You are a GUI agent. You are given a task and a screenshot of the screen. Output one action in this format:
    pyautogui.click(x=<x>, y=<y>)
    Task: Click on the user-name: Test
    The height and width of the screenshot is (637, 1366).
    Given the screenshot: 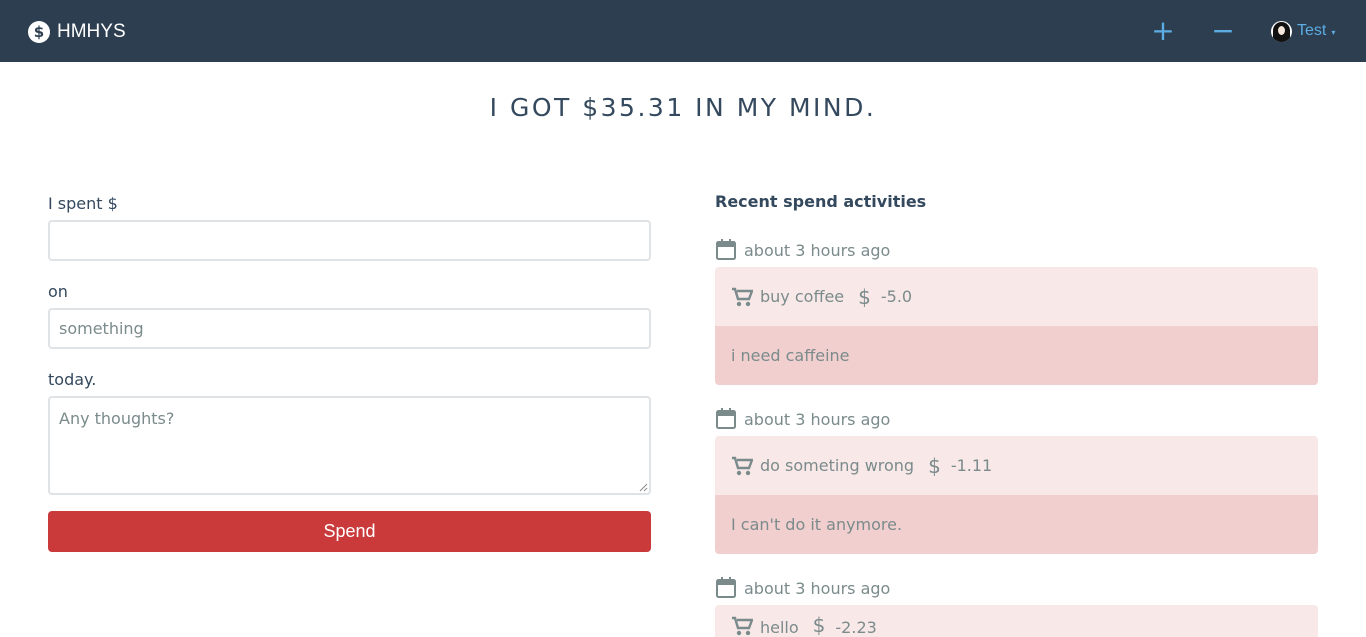 What is the action you would take?
    pyautogui.click(x=1312, y=30)
    